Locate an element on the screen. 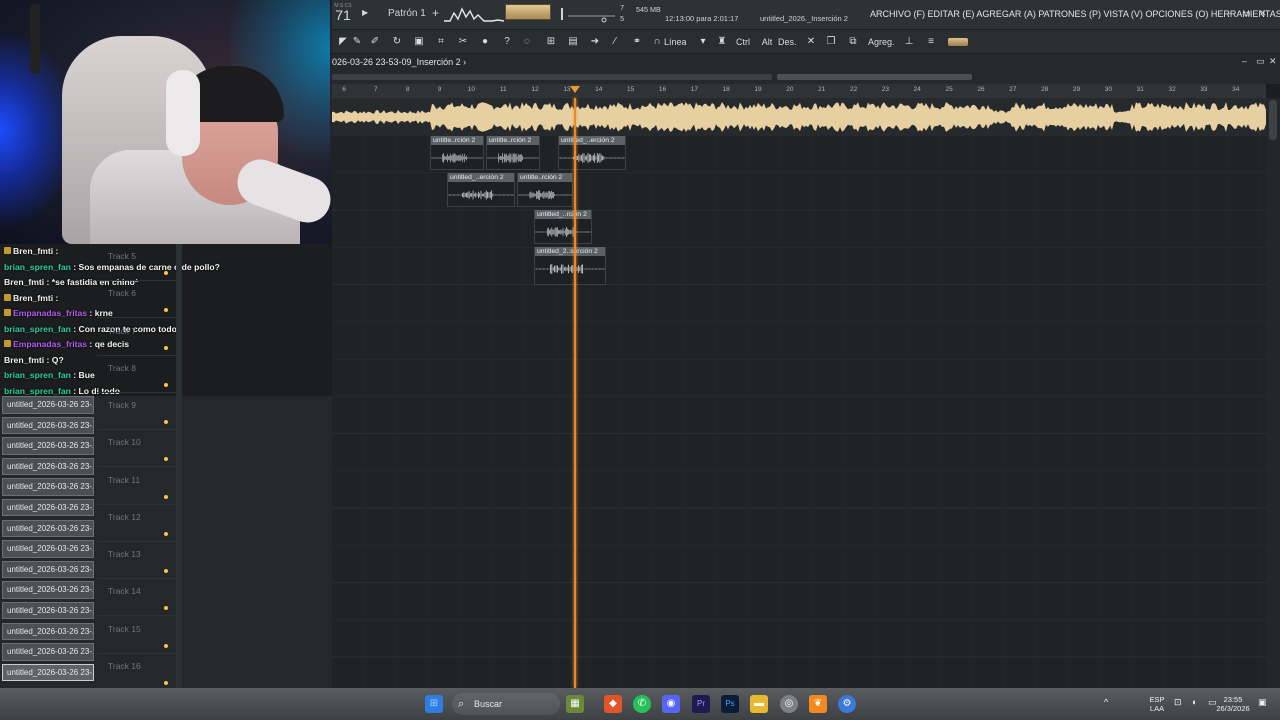 This screenshot has height=720, width=1280. track-header-divider is located at coordinates (179, 466).